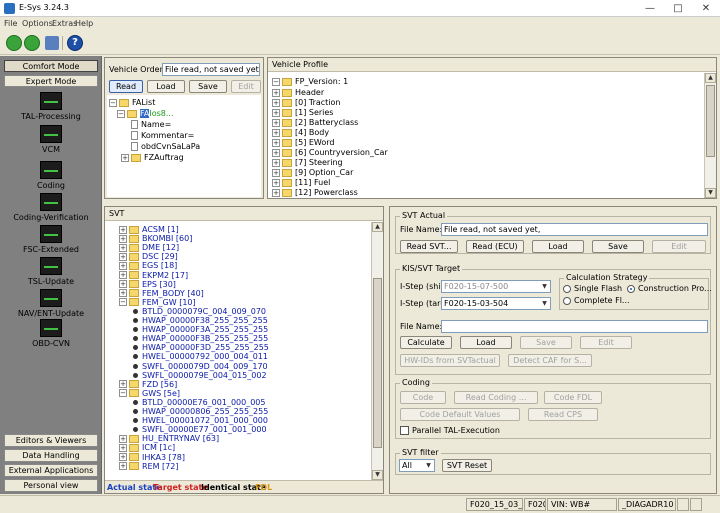  What do you see at coordinates (426, 342) in the screenshot?
I see `calculate-button: Calculate` at bounding box center [426, 342].